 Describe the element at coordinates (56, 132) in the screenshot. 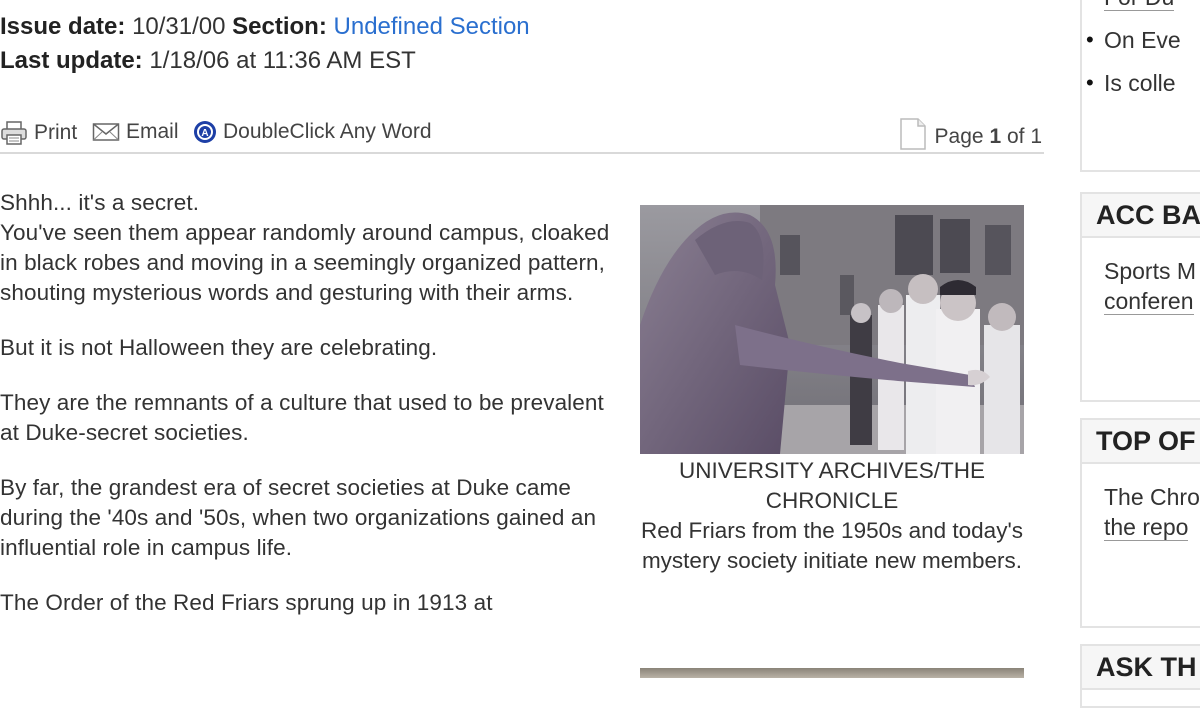

I see `print-label: Print` at that location.